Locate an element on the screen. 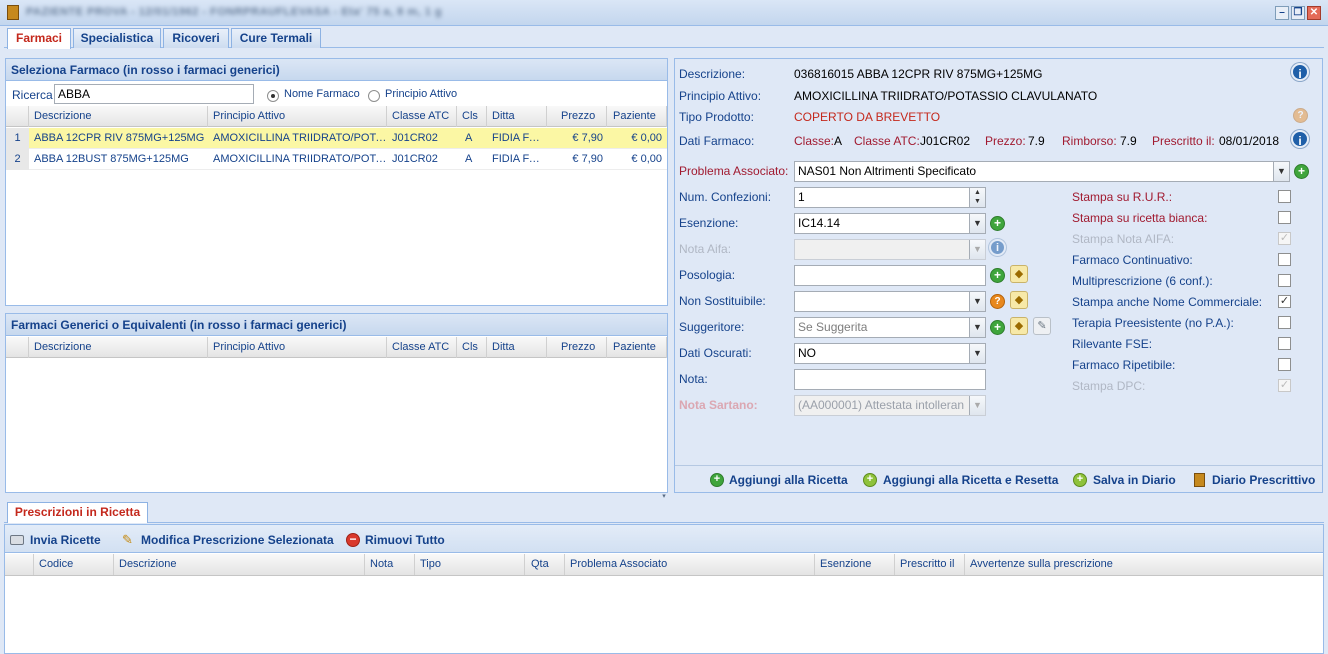 The height and width of the screenshot is (654, 1328). restore-icon: ❐ is located at coordinates (1298, 13).